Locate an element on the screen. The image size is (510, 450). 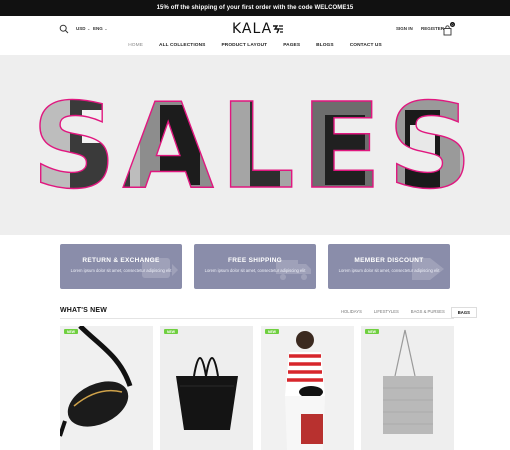
nav-item-pages: PAGES is located at coordinates (291, 46).